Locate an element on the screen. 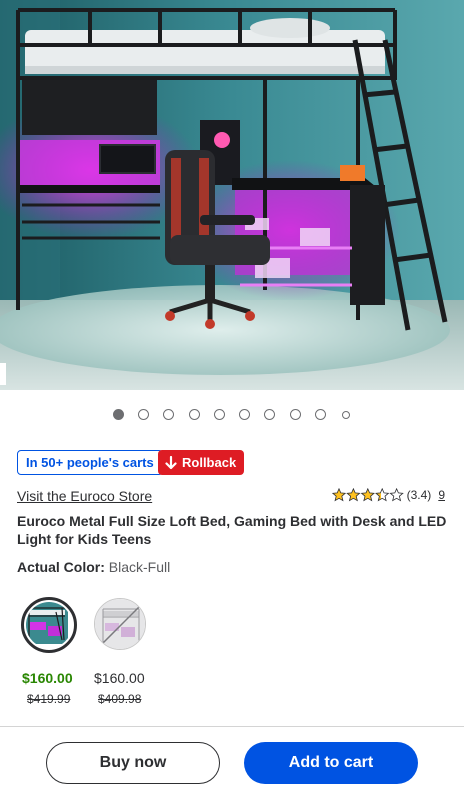 Image resolution: width=464 pixels, height=800 pixels. variant-1-price: $160.00 is located at coordinates (47, 678).